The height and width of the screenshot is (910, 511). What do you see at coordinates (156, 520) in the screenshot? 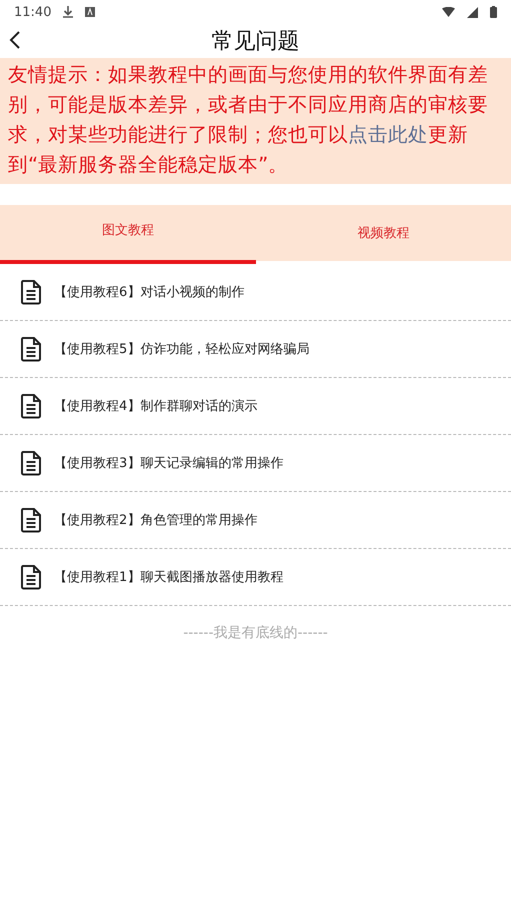
I see `tutorial-item: 【使用教程2】角色管理的常用操作` at bounding box center [156, 520].